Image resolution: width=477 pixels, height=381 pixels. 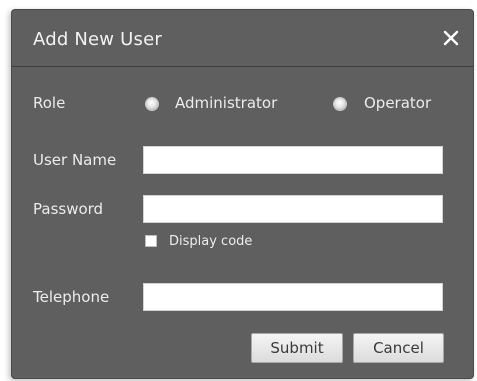 I want to click on password-input, so click(x=293, y=209).